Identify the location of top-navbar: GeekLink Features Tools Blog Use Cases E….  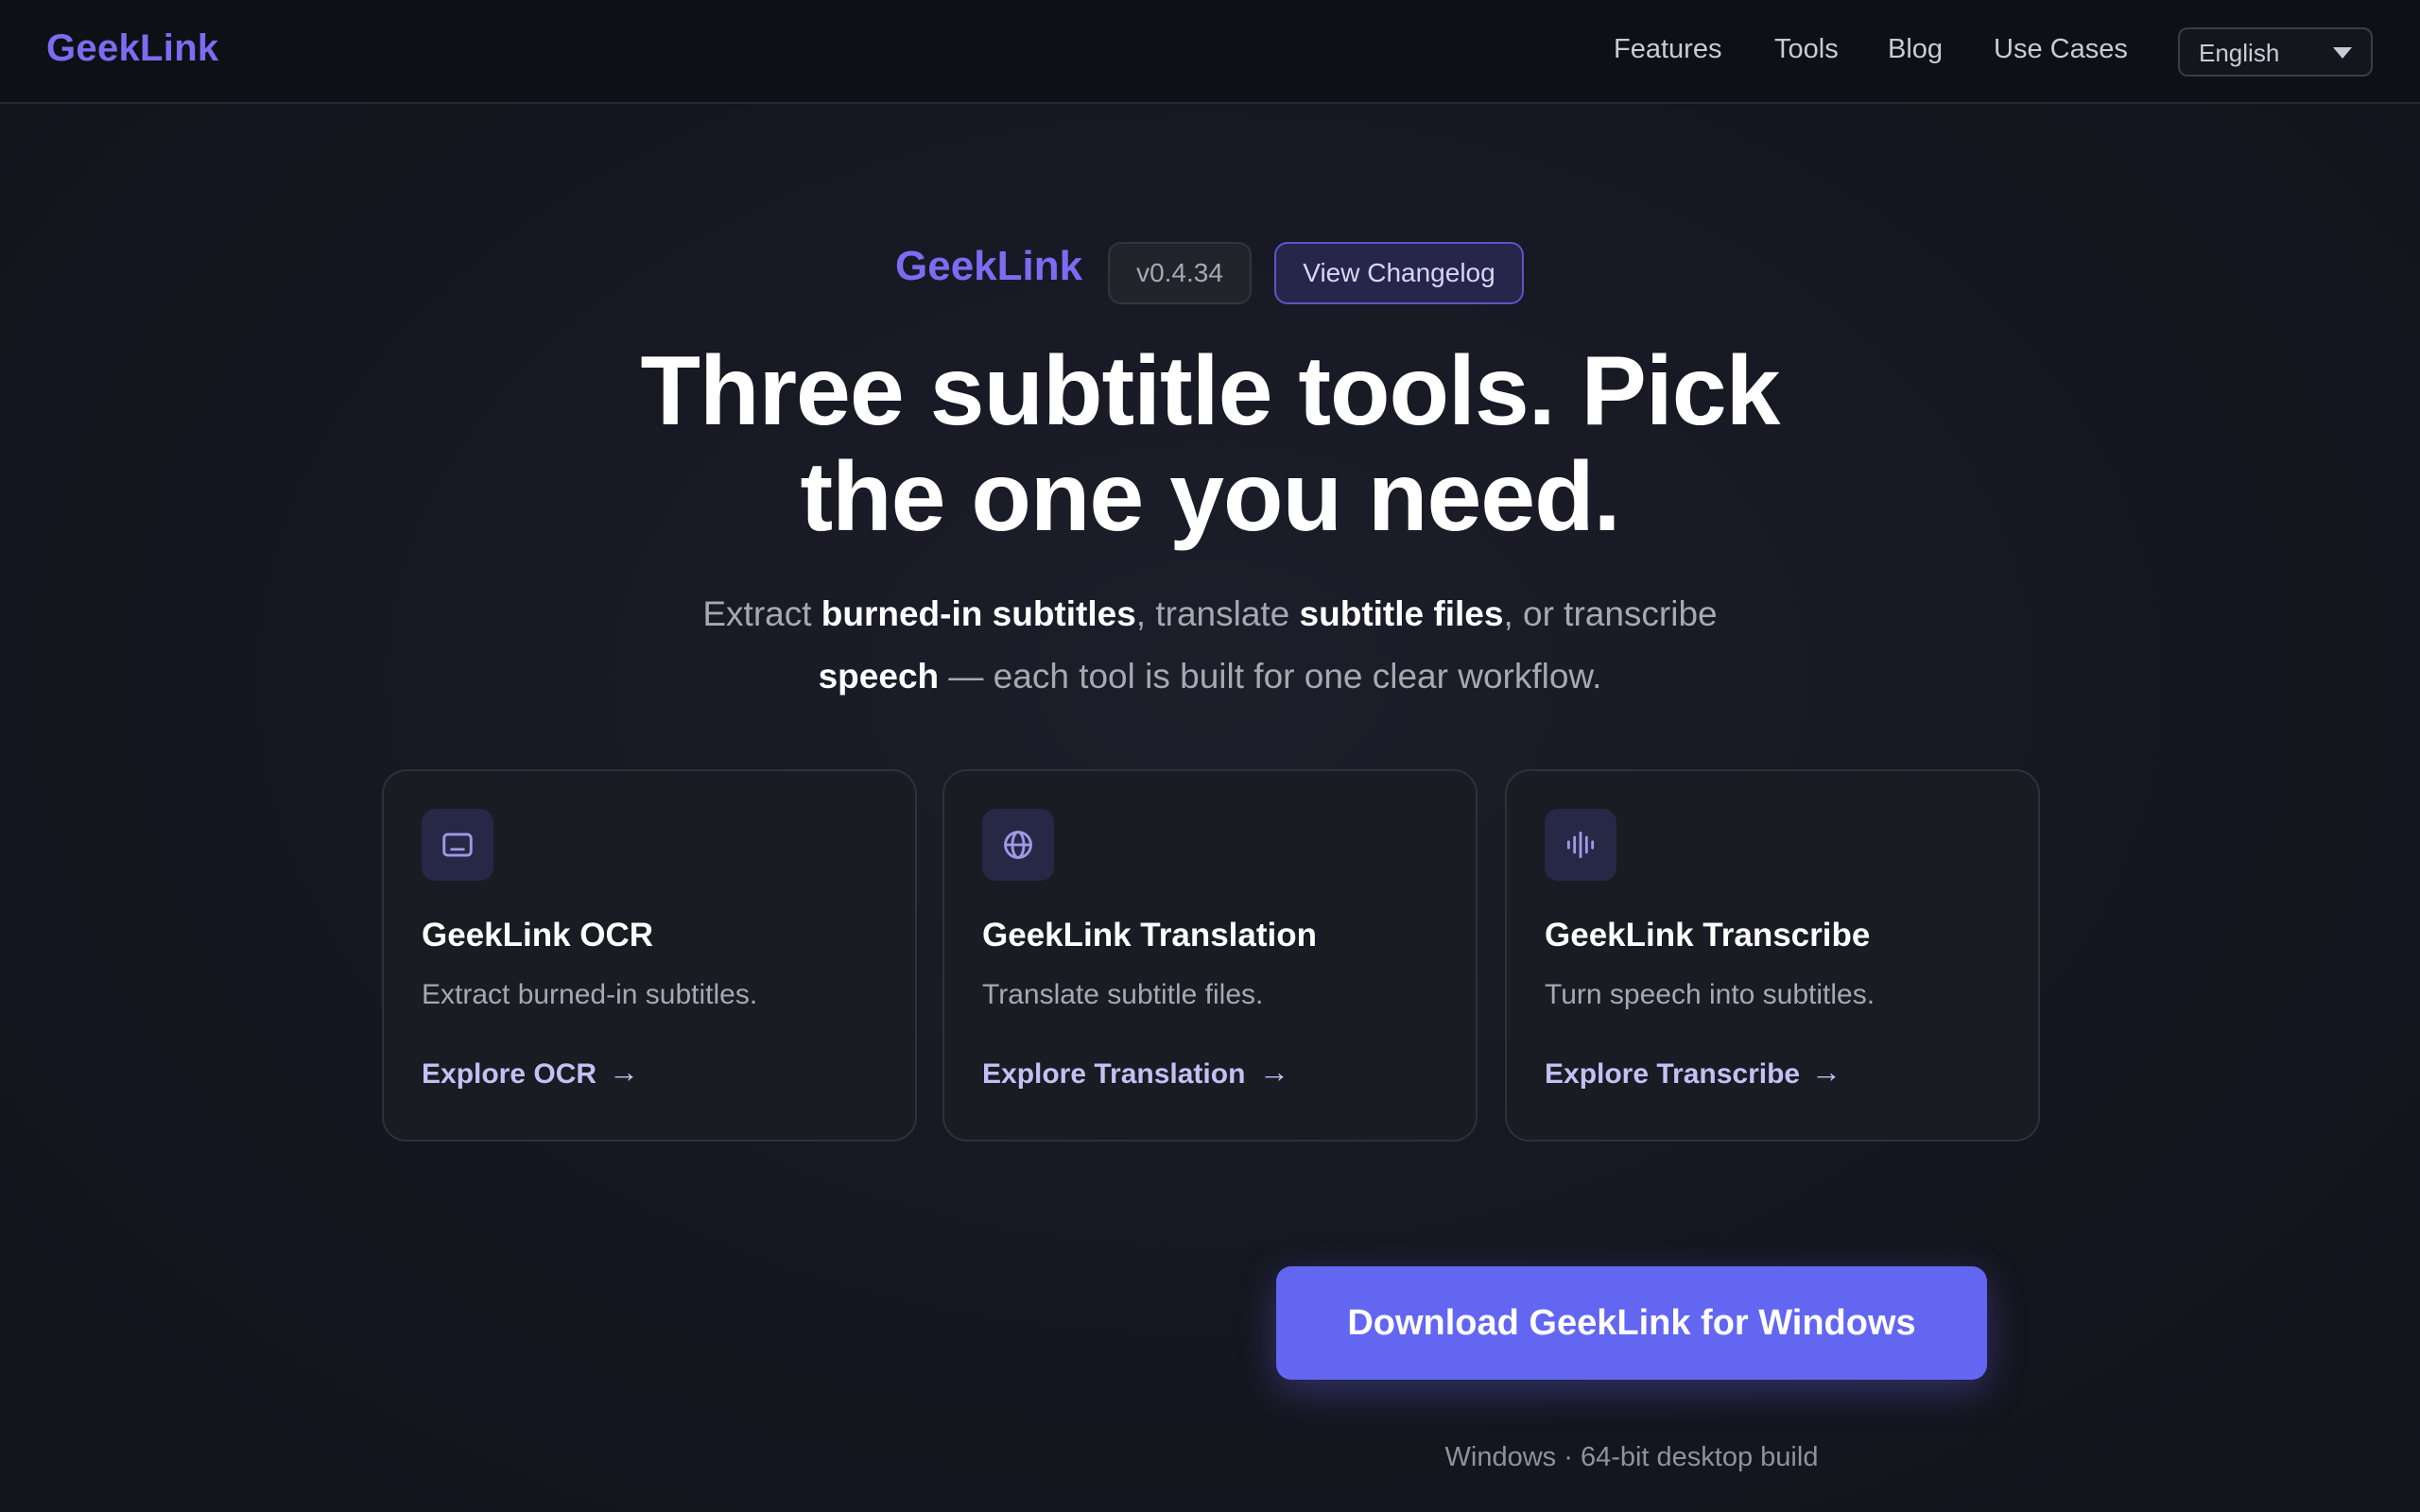
(1210, 52).